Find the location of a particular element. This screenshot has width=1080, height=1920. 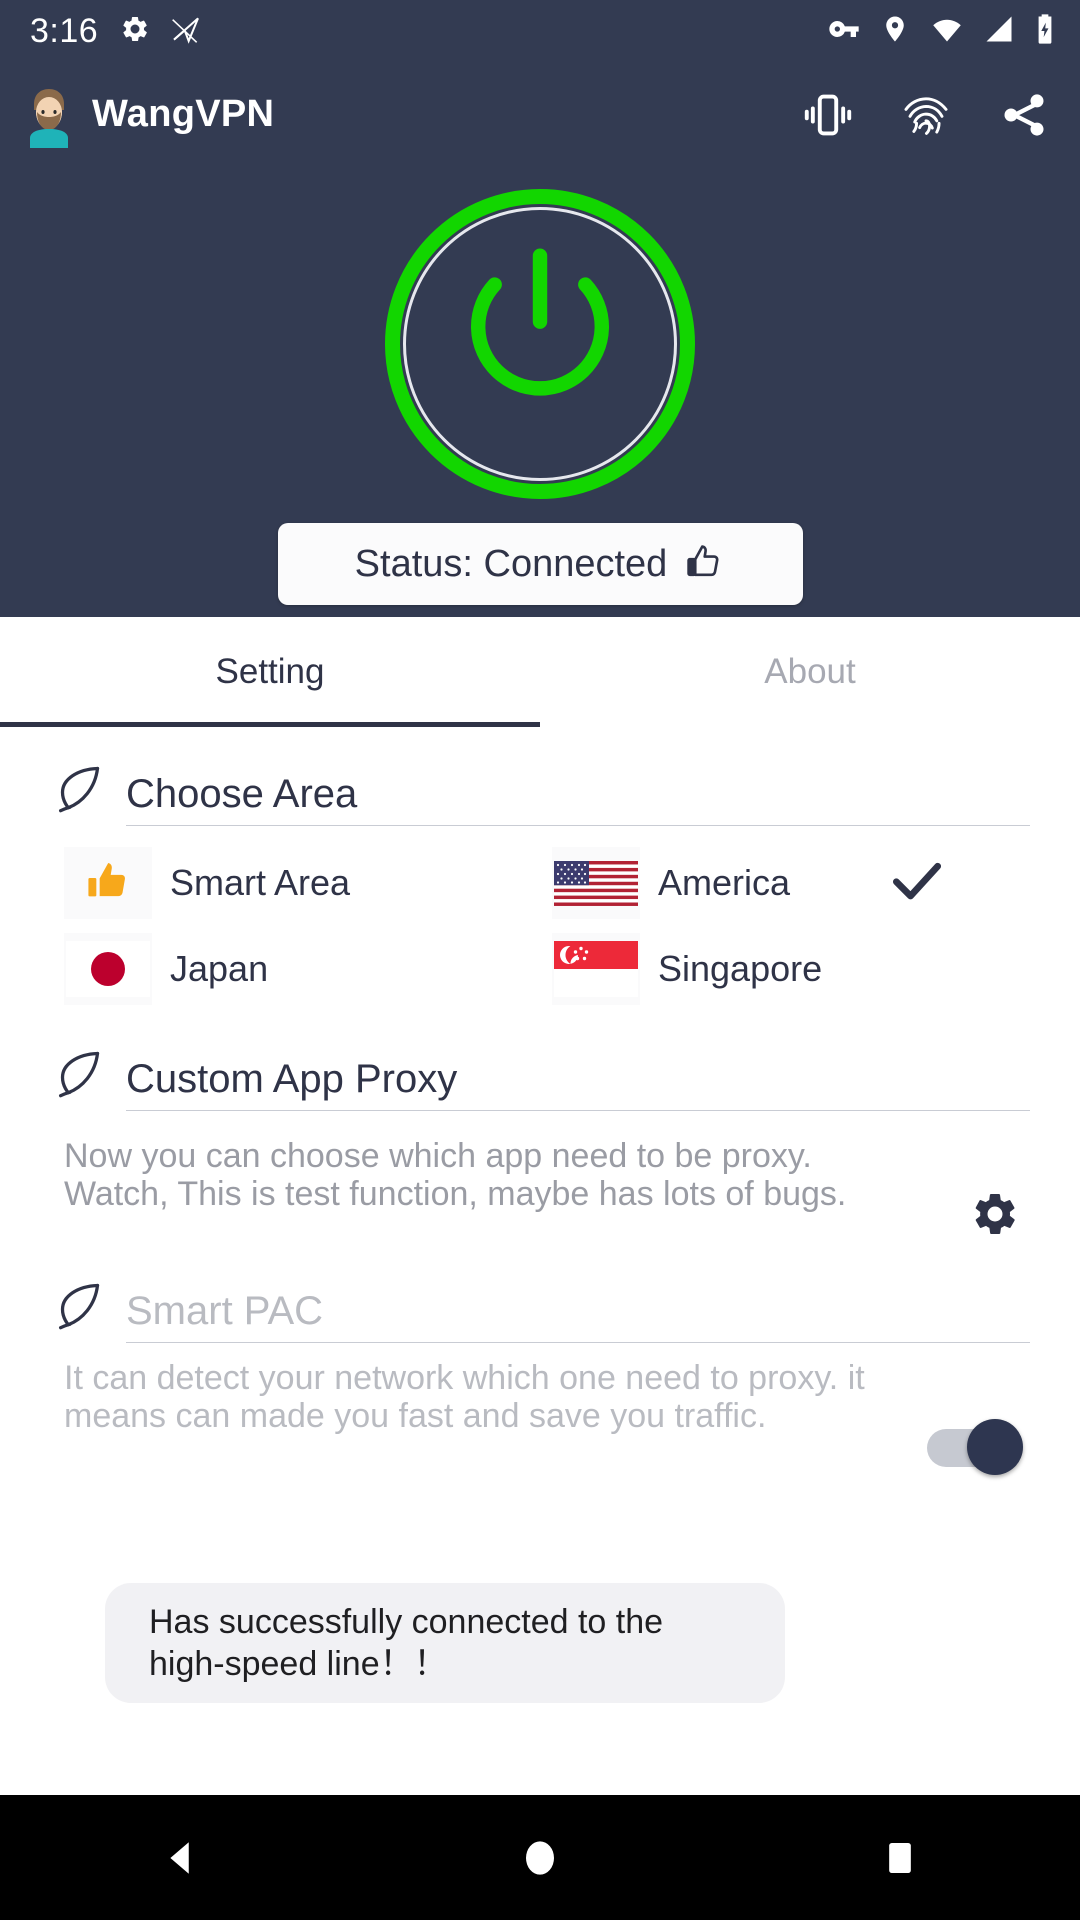

tab-bar: Setting About is located at coordinates (540, 672).